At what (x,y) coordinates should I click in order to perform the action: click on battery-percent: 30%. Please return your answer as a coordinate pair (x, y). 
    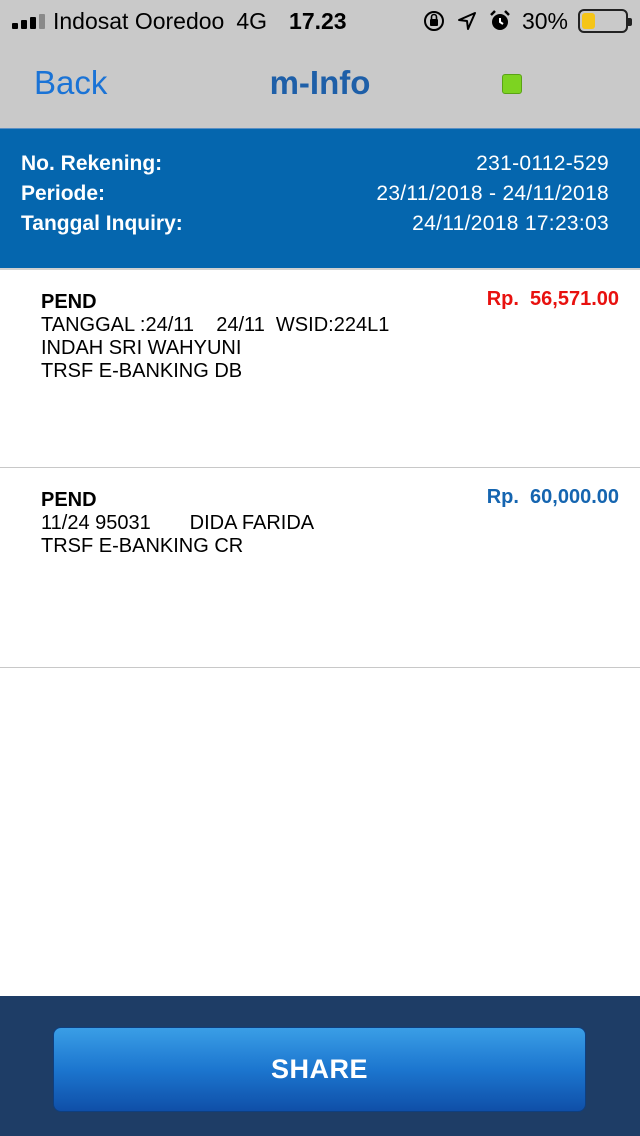
    Looking at the image, I should click on (544, 20).